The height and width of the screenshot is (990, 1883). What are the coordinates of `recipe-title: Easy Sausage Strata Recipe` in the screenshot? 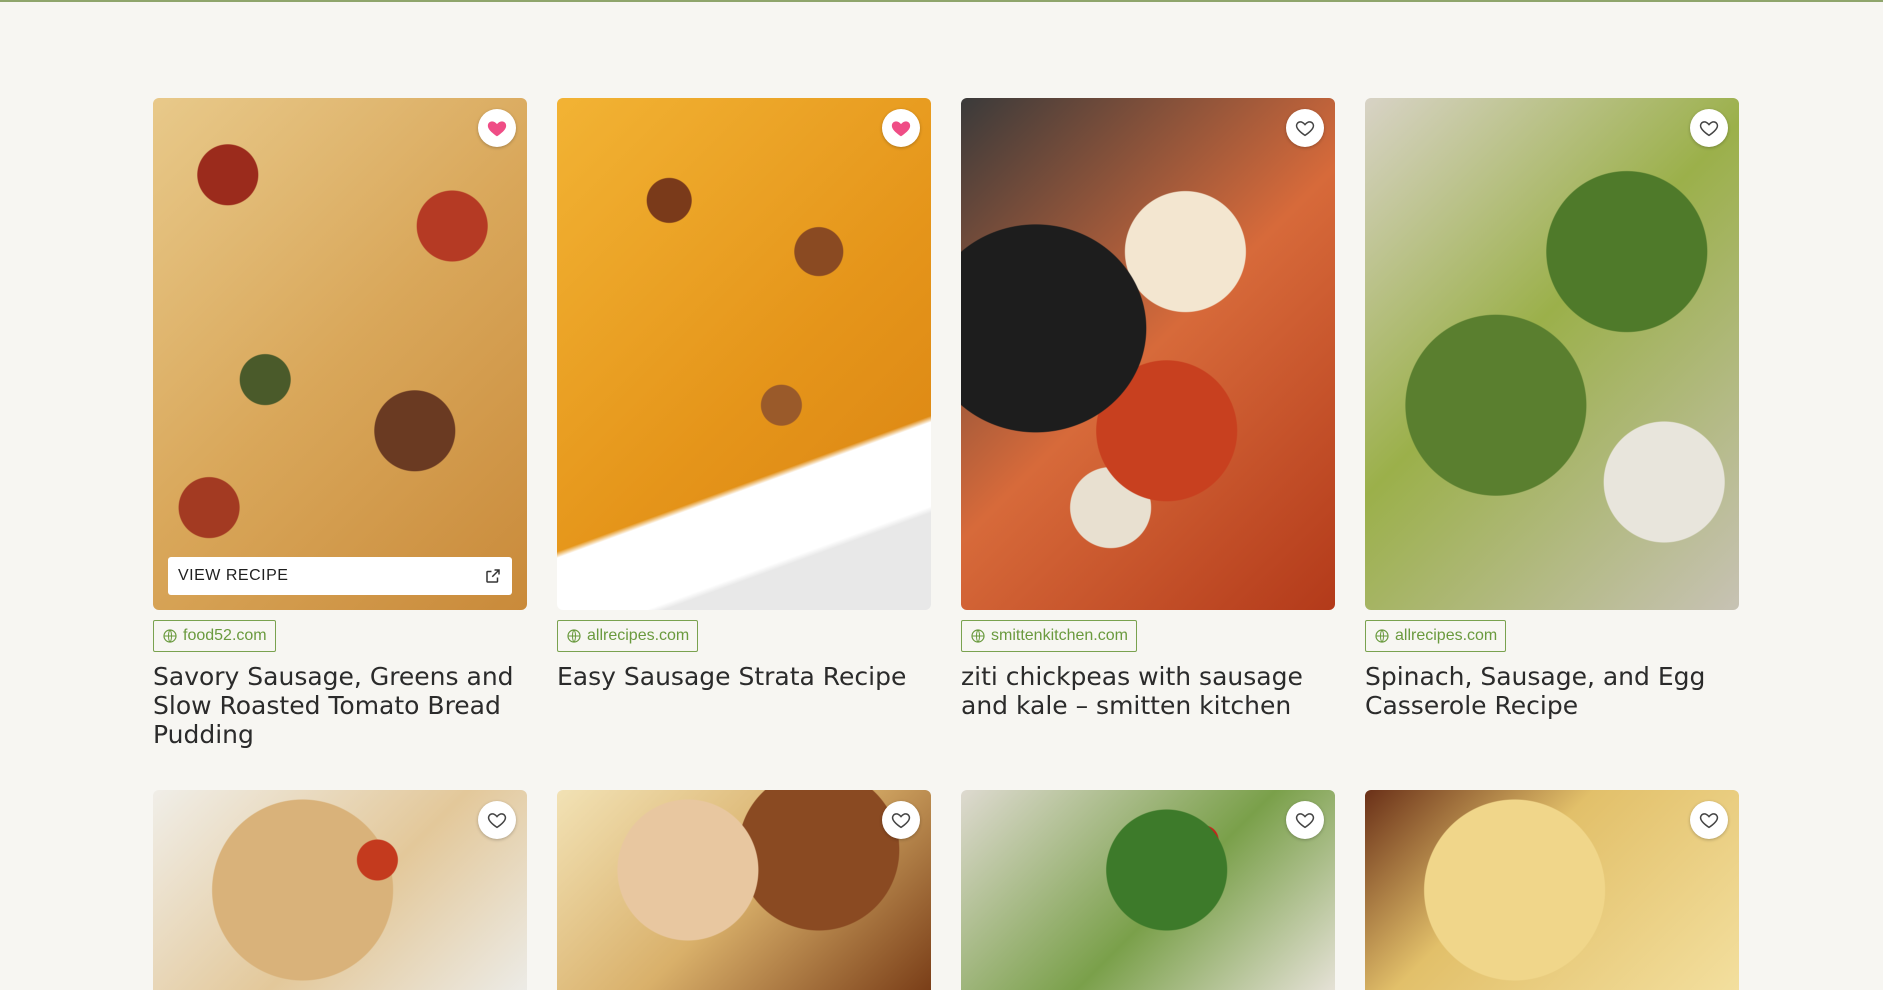 It's located at (744, 676).